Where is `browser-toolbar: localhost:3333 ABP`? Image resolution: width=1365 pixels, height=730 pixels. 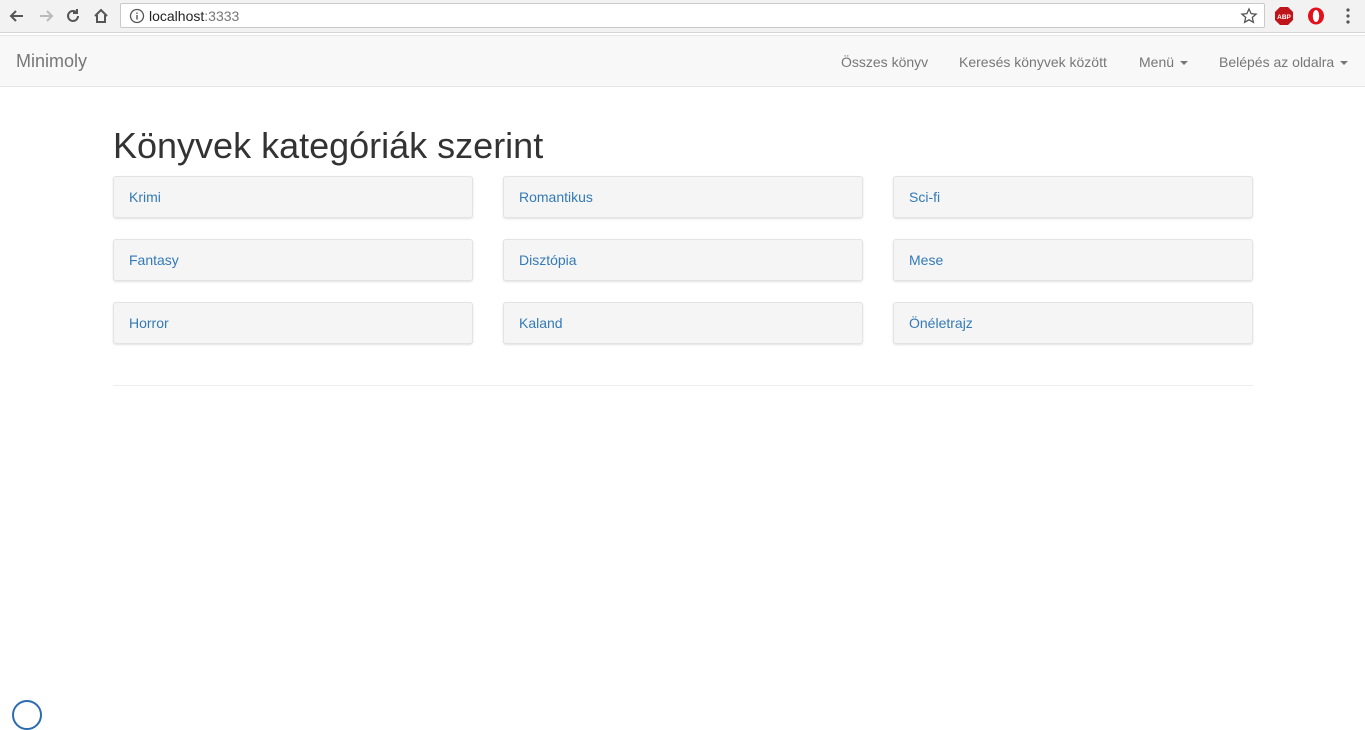
browser-toolbar: localhost:3333 ABP is located at coordinates (682, 16).